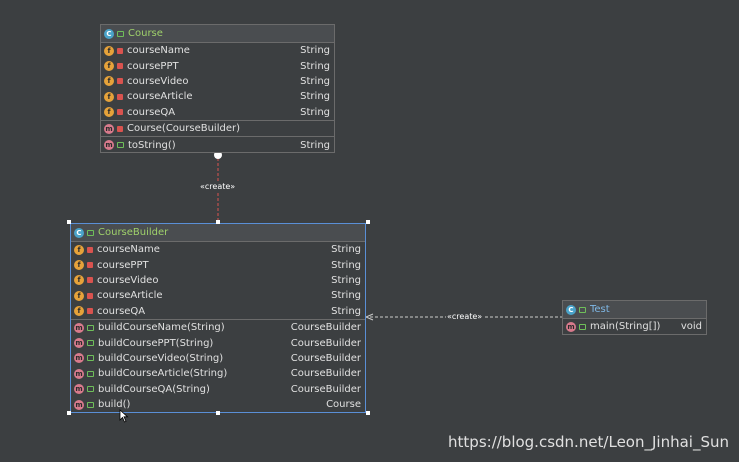  What do you see at coordinates (465, 316) in the screenshot?
I see `create-label-test-builder: «create»` at bounding box center [465, 316].